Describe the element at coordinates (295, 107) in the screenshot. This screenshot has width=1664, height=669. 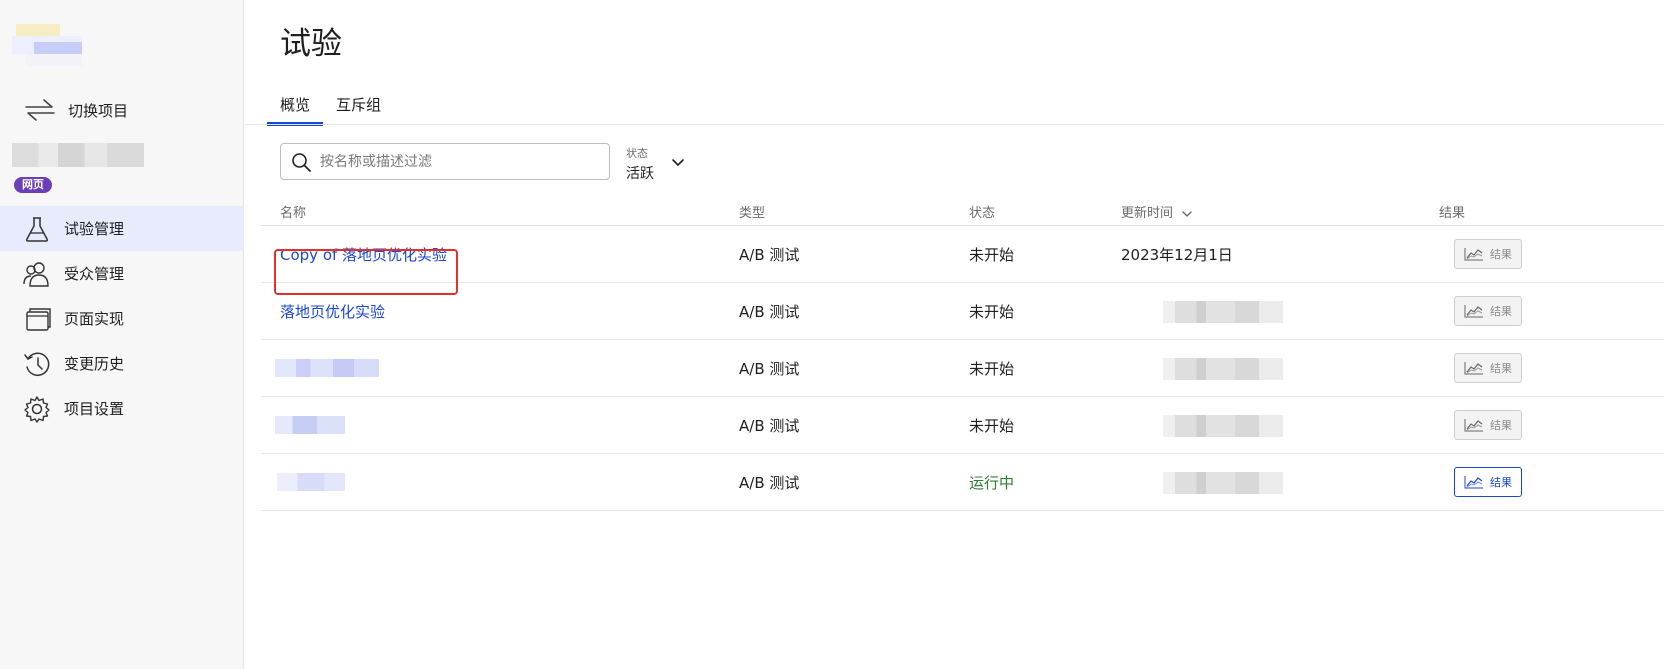
I see `tab-overview: 概览` at that location.